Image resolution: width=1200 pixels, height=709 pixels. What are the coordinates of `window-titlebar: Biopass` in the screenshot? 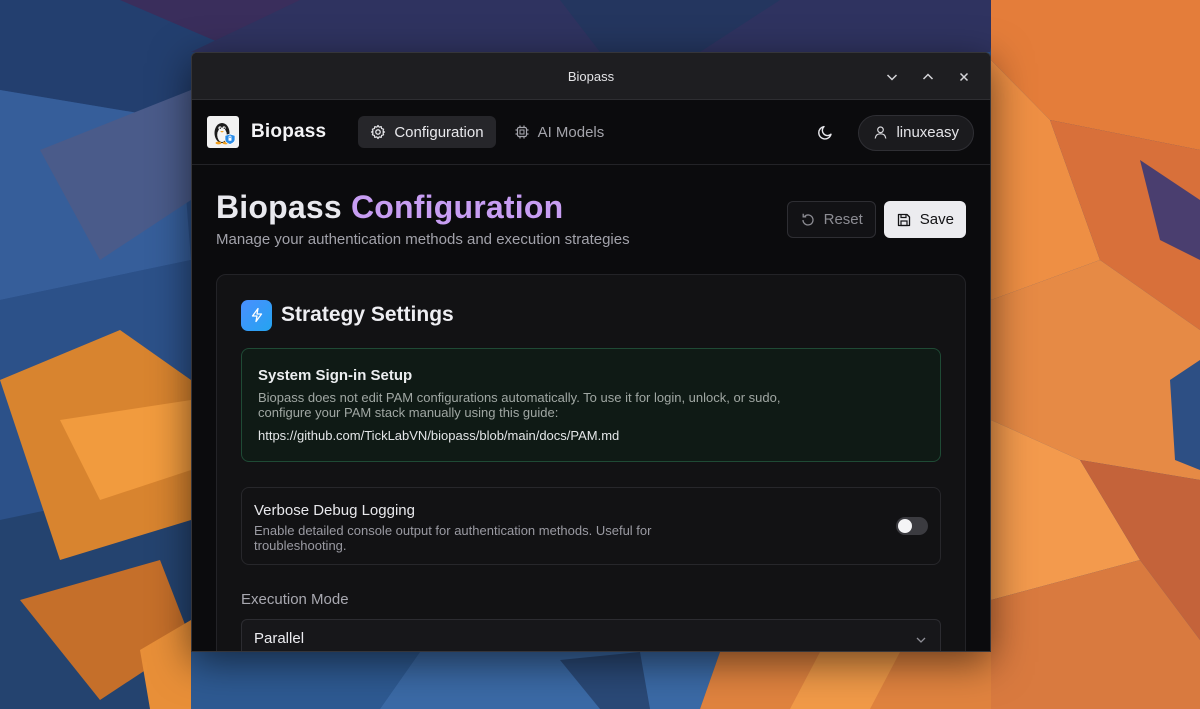 It's located at (591, 76).